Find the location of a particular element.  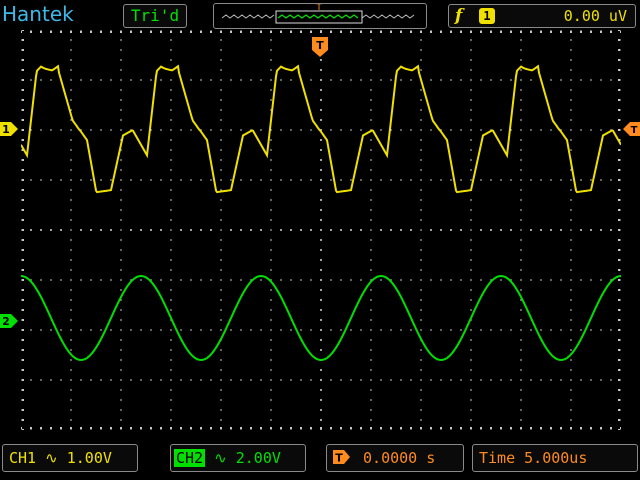

trigger-edge-icon: f is located at coordinates (459, 16).